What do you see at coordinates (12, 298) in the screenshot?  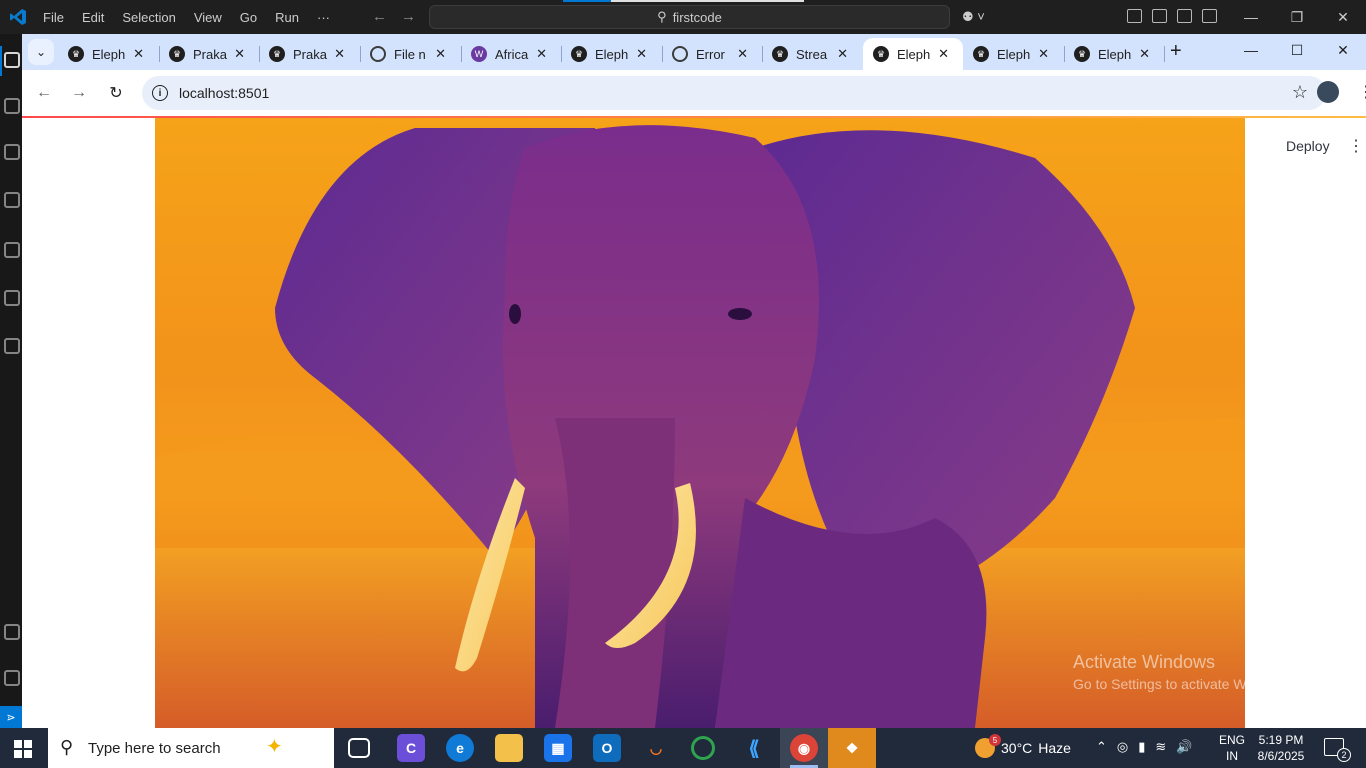 I see `testing-icon` at bounding box center [12, 298].